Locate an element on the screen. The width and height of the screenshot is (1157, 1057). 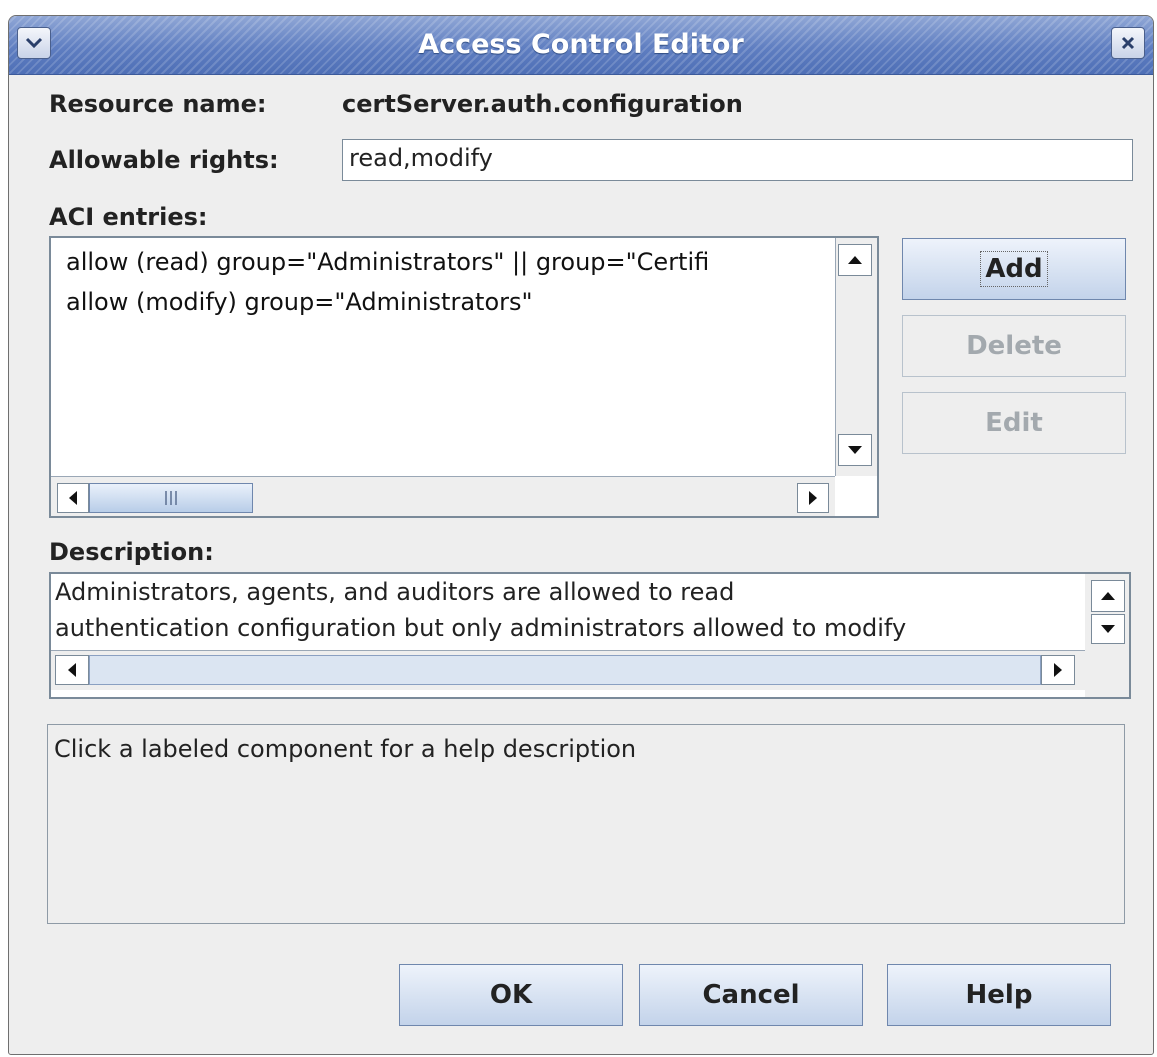
resource-name-value: certServer.auth.configuration is located at coordinates (542, 104).